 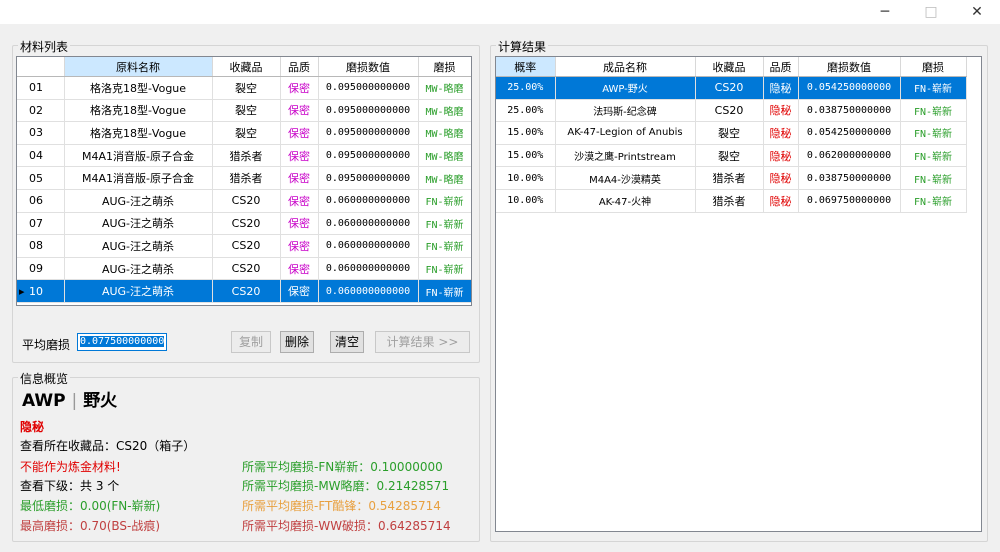 I want to click on results-header-3: 品质, so click(x=781, y=67).